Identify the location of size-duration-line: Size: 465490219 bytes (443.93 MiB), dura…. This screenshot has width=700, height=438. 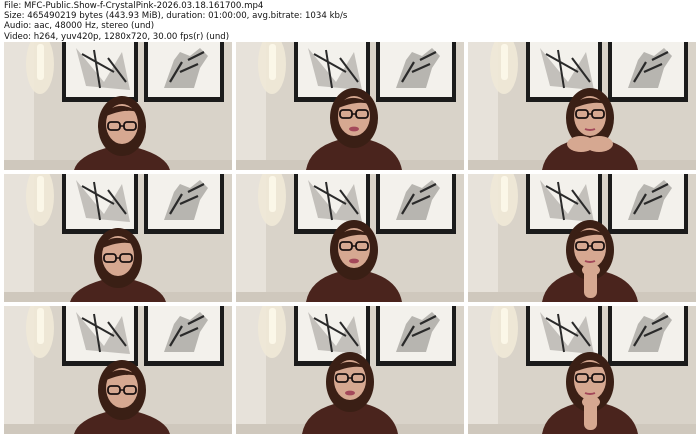
(176, 16).